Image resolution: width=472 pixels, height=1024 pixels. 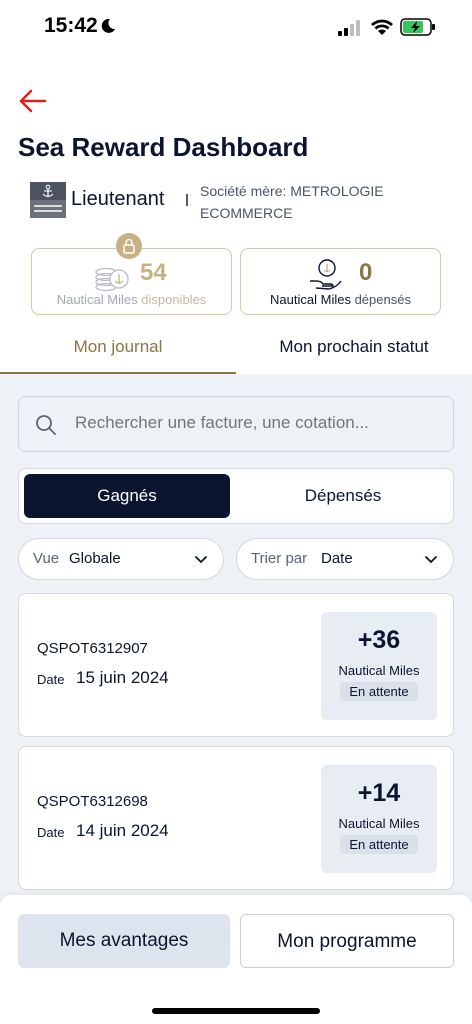 I want to click on status-bar: 15:42, so click(x=236, y=28).